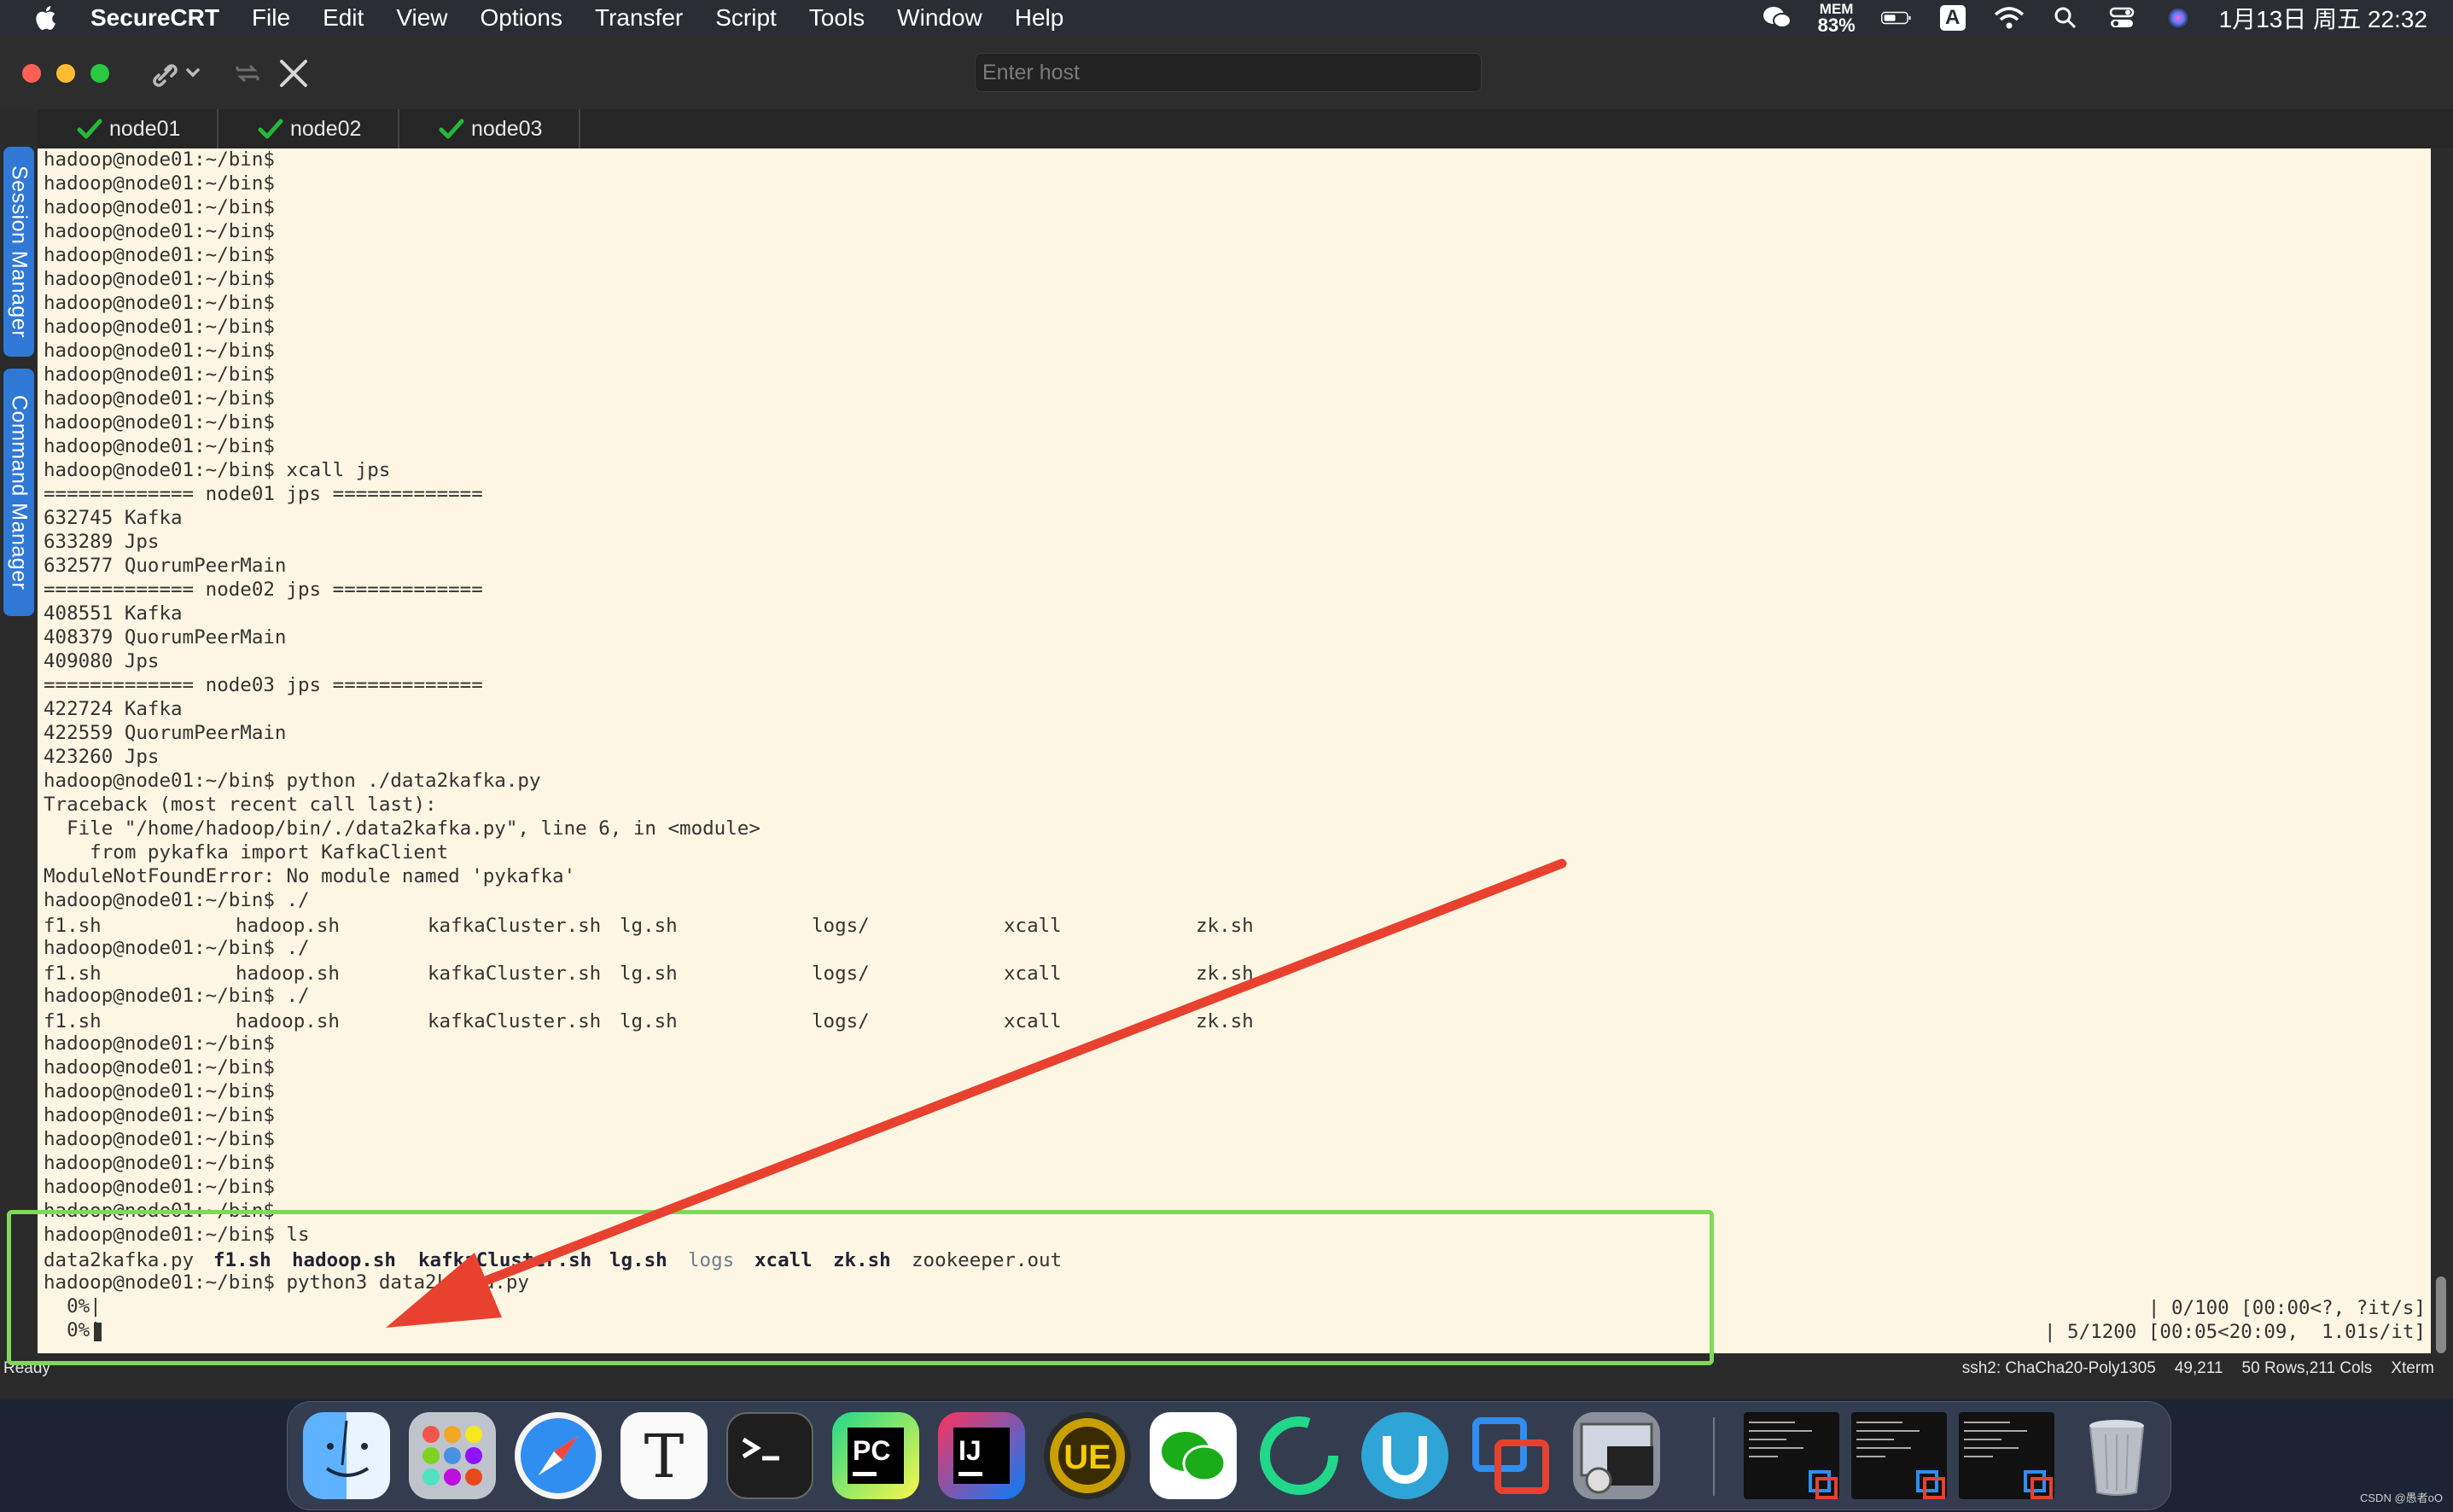 This screenshot has height=1512, width=2453. Describe the element at coordinates (452, 1455) in the screenshot. I see `launchpad-icon` at that location.